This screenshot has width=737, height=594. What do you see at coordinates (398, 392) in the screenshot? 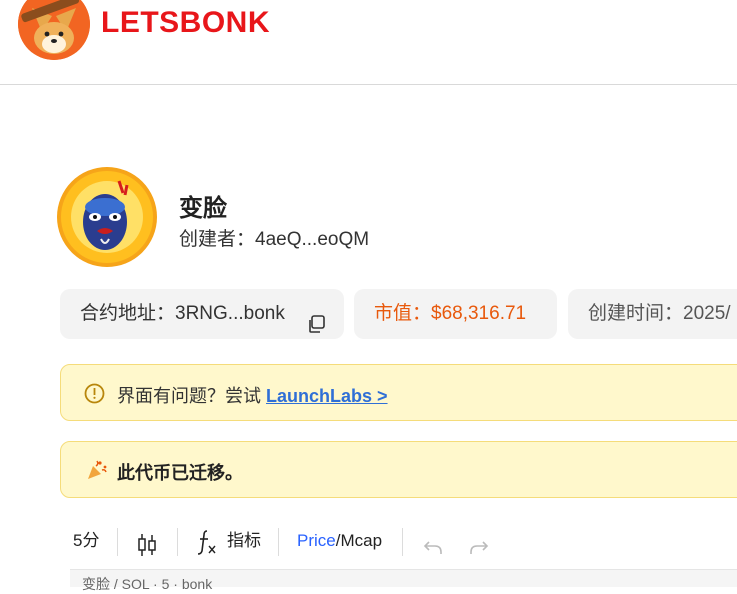
I see `ui-issue-banner: 界面有问题？尝试 LaunchLabs >` at bounding box center [398, 392].